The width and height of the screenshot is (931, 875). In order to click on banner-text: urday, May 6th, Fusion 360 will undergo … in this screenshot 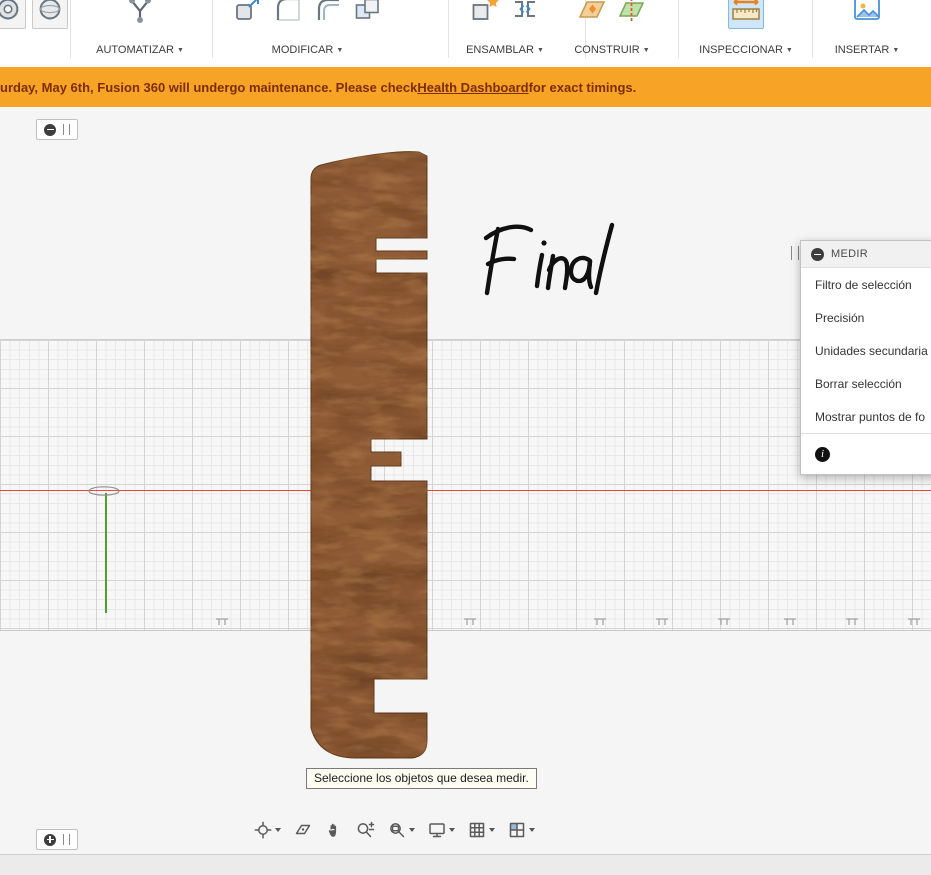, I will do `click(209, 87)`.